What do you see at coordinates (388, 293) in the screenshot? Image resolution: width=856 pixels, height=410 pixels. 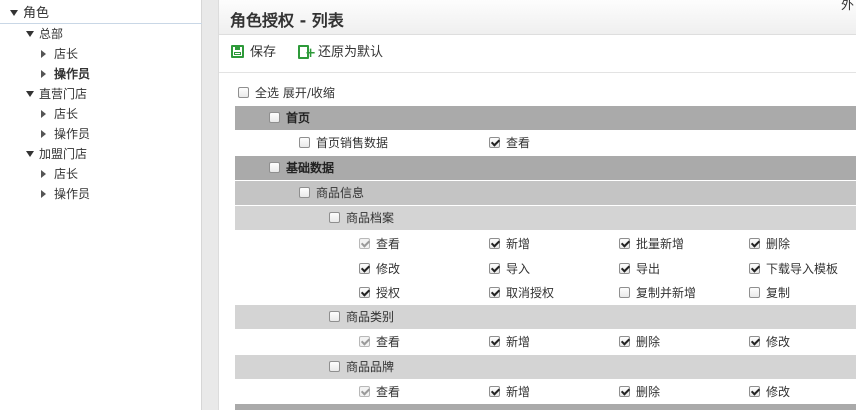 I see `perm-label: 授权` at bounding box center [388, 293].